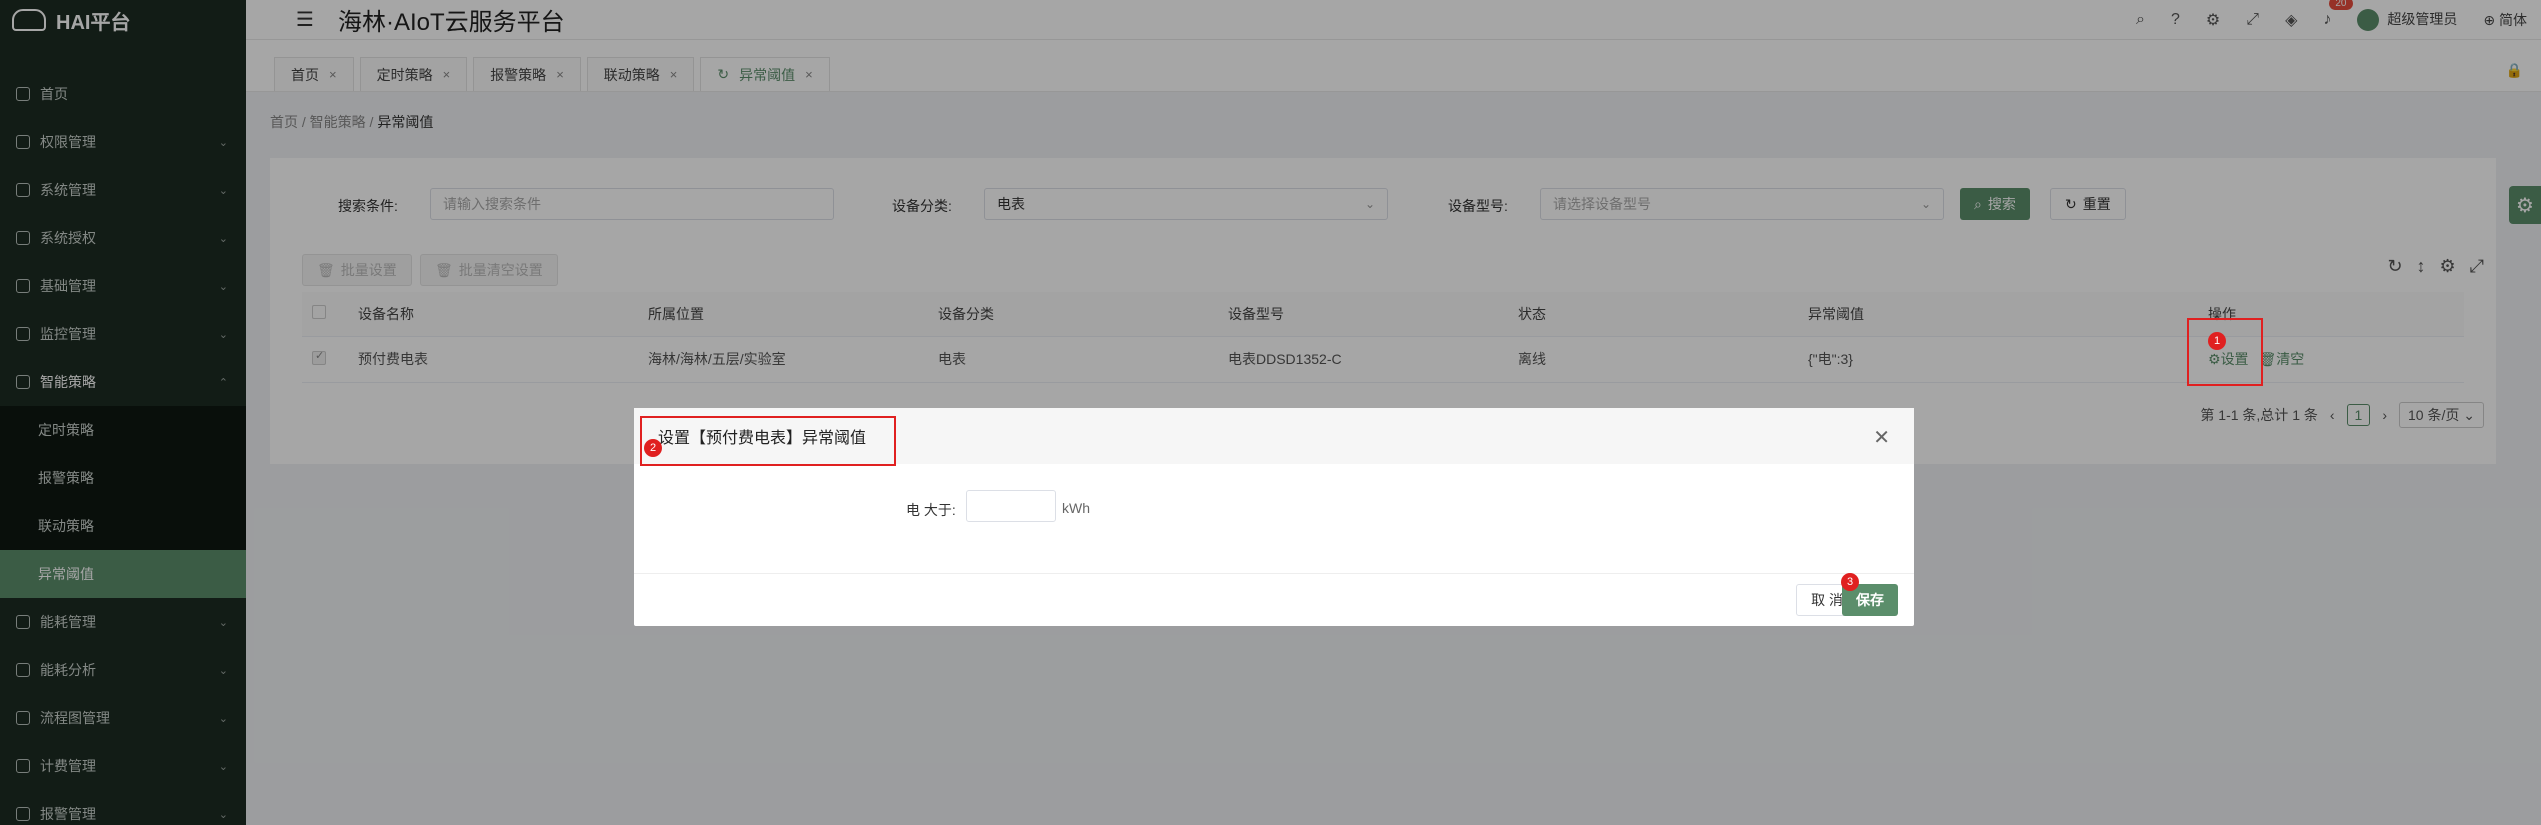 This screenshot has width=2541, height=825. What do you see at coordinates (1011, 506) in the screenshot?
I see `threshold-input` at bounding box center [1011, 506].